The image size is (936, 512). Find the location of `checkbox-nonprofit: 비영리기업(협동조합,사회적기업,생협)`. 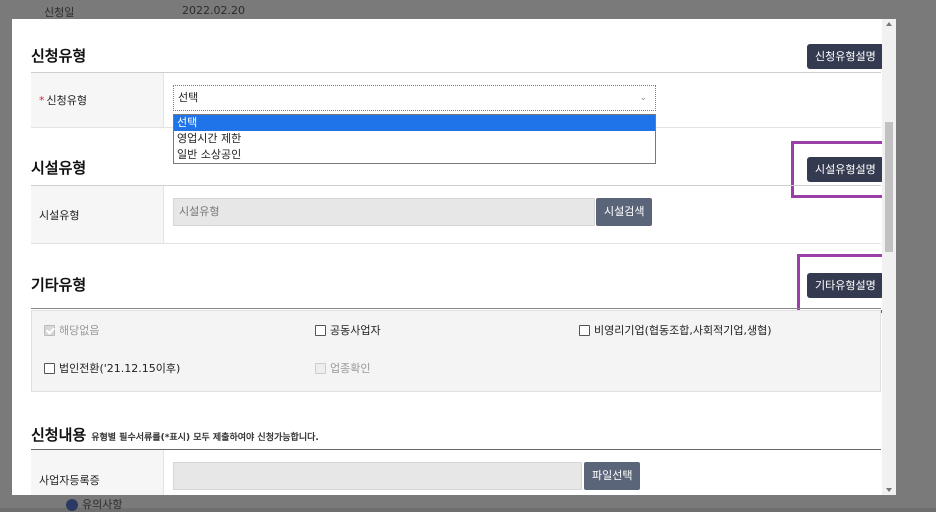

checkbox-nonprofit: 비영리기업(협동조합,사회적기업,생협) is located at coordinates (675, 330).